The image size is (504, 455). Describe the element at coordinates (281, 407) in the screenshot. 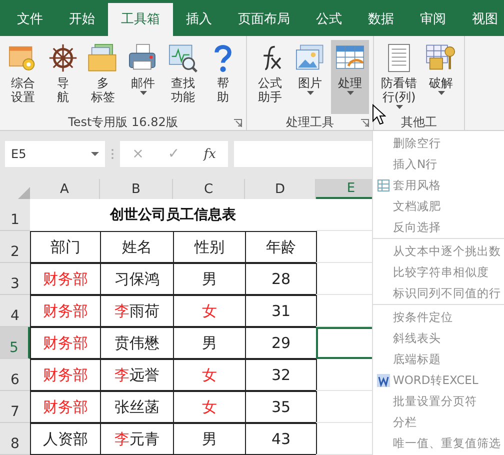

I see `table-cell: 35` at that location.